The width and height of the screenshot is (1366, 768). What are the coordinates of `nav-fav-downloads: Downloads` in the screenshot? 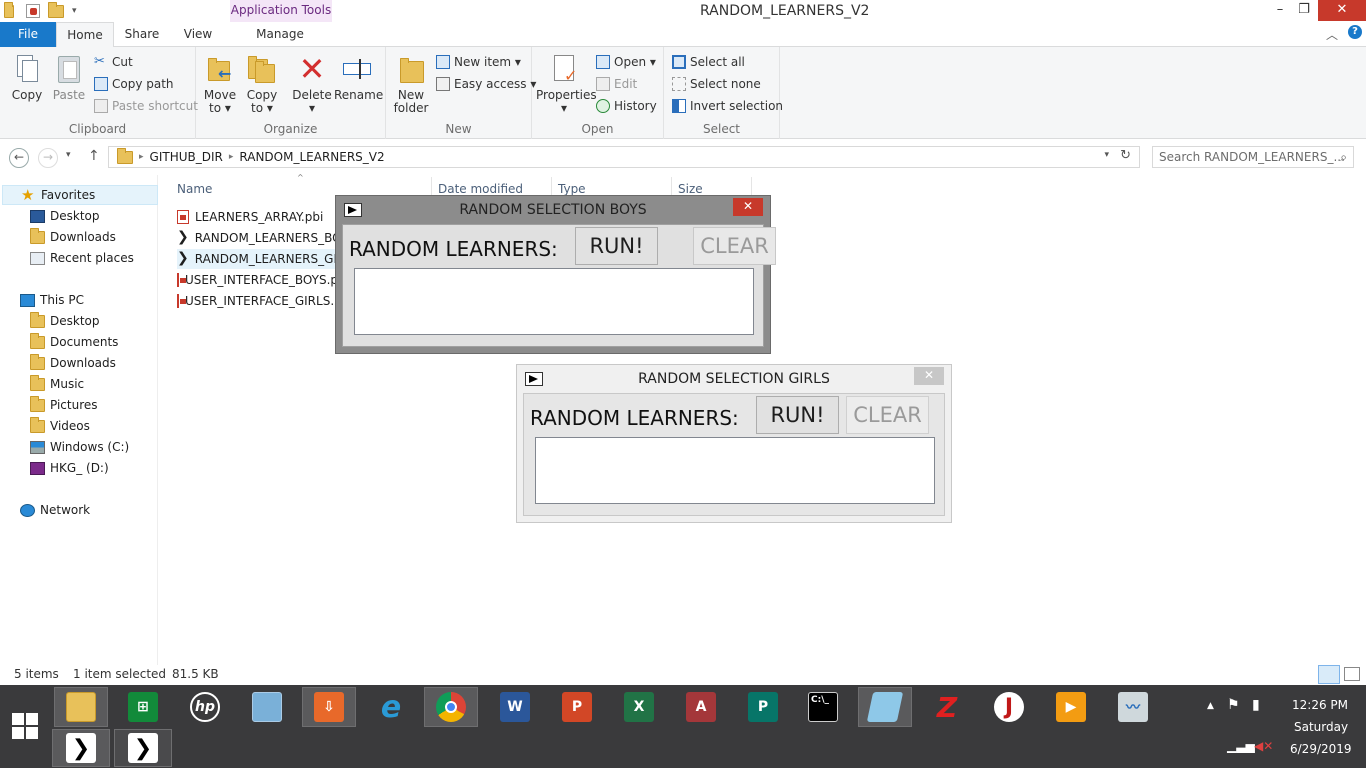 It's located at (73, 237).